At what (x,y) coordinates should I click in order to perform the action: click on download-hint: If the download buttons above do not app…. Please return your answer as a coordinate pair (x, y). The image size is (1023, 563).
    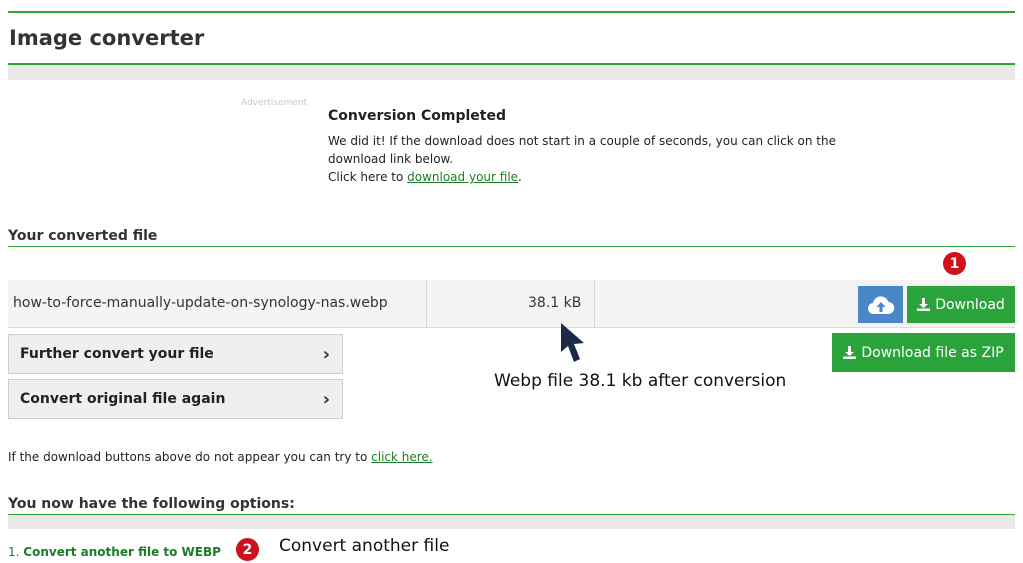
    Looking at the image, I should click on (220, 457).